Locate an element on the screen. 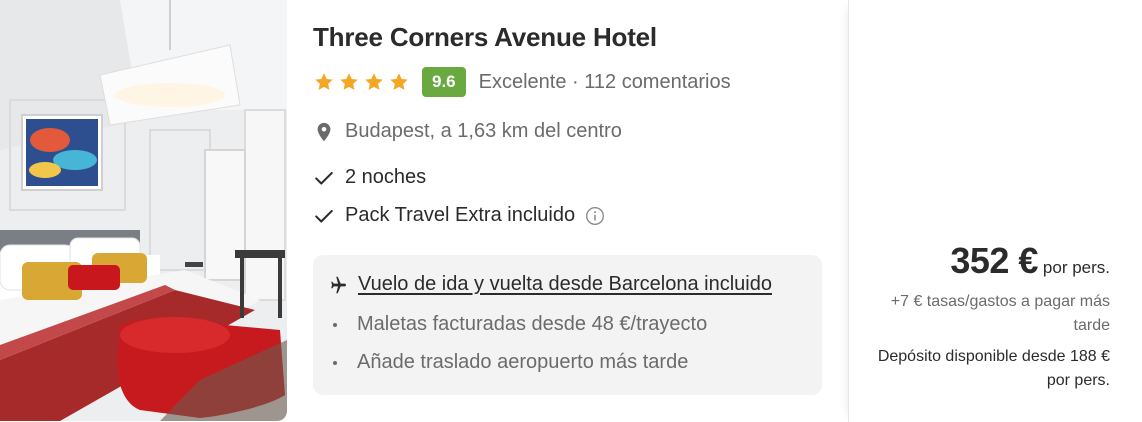  score-badge: 9.6 is located at coordinates (444, 82).